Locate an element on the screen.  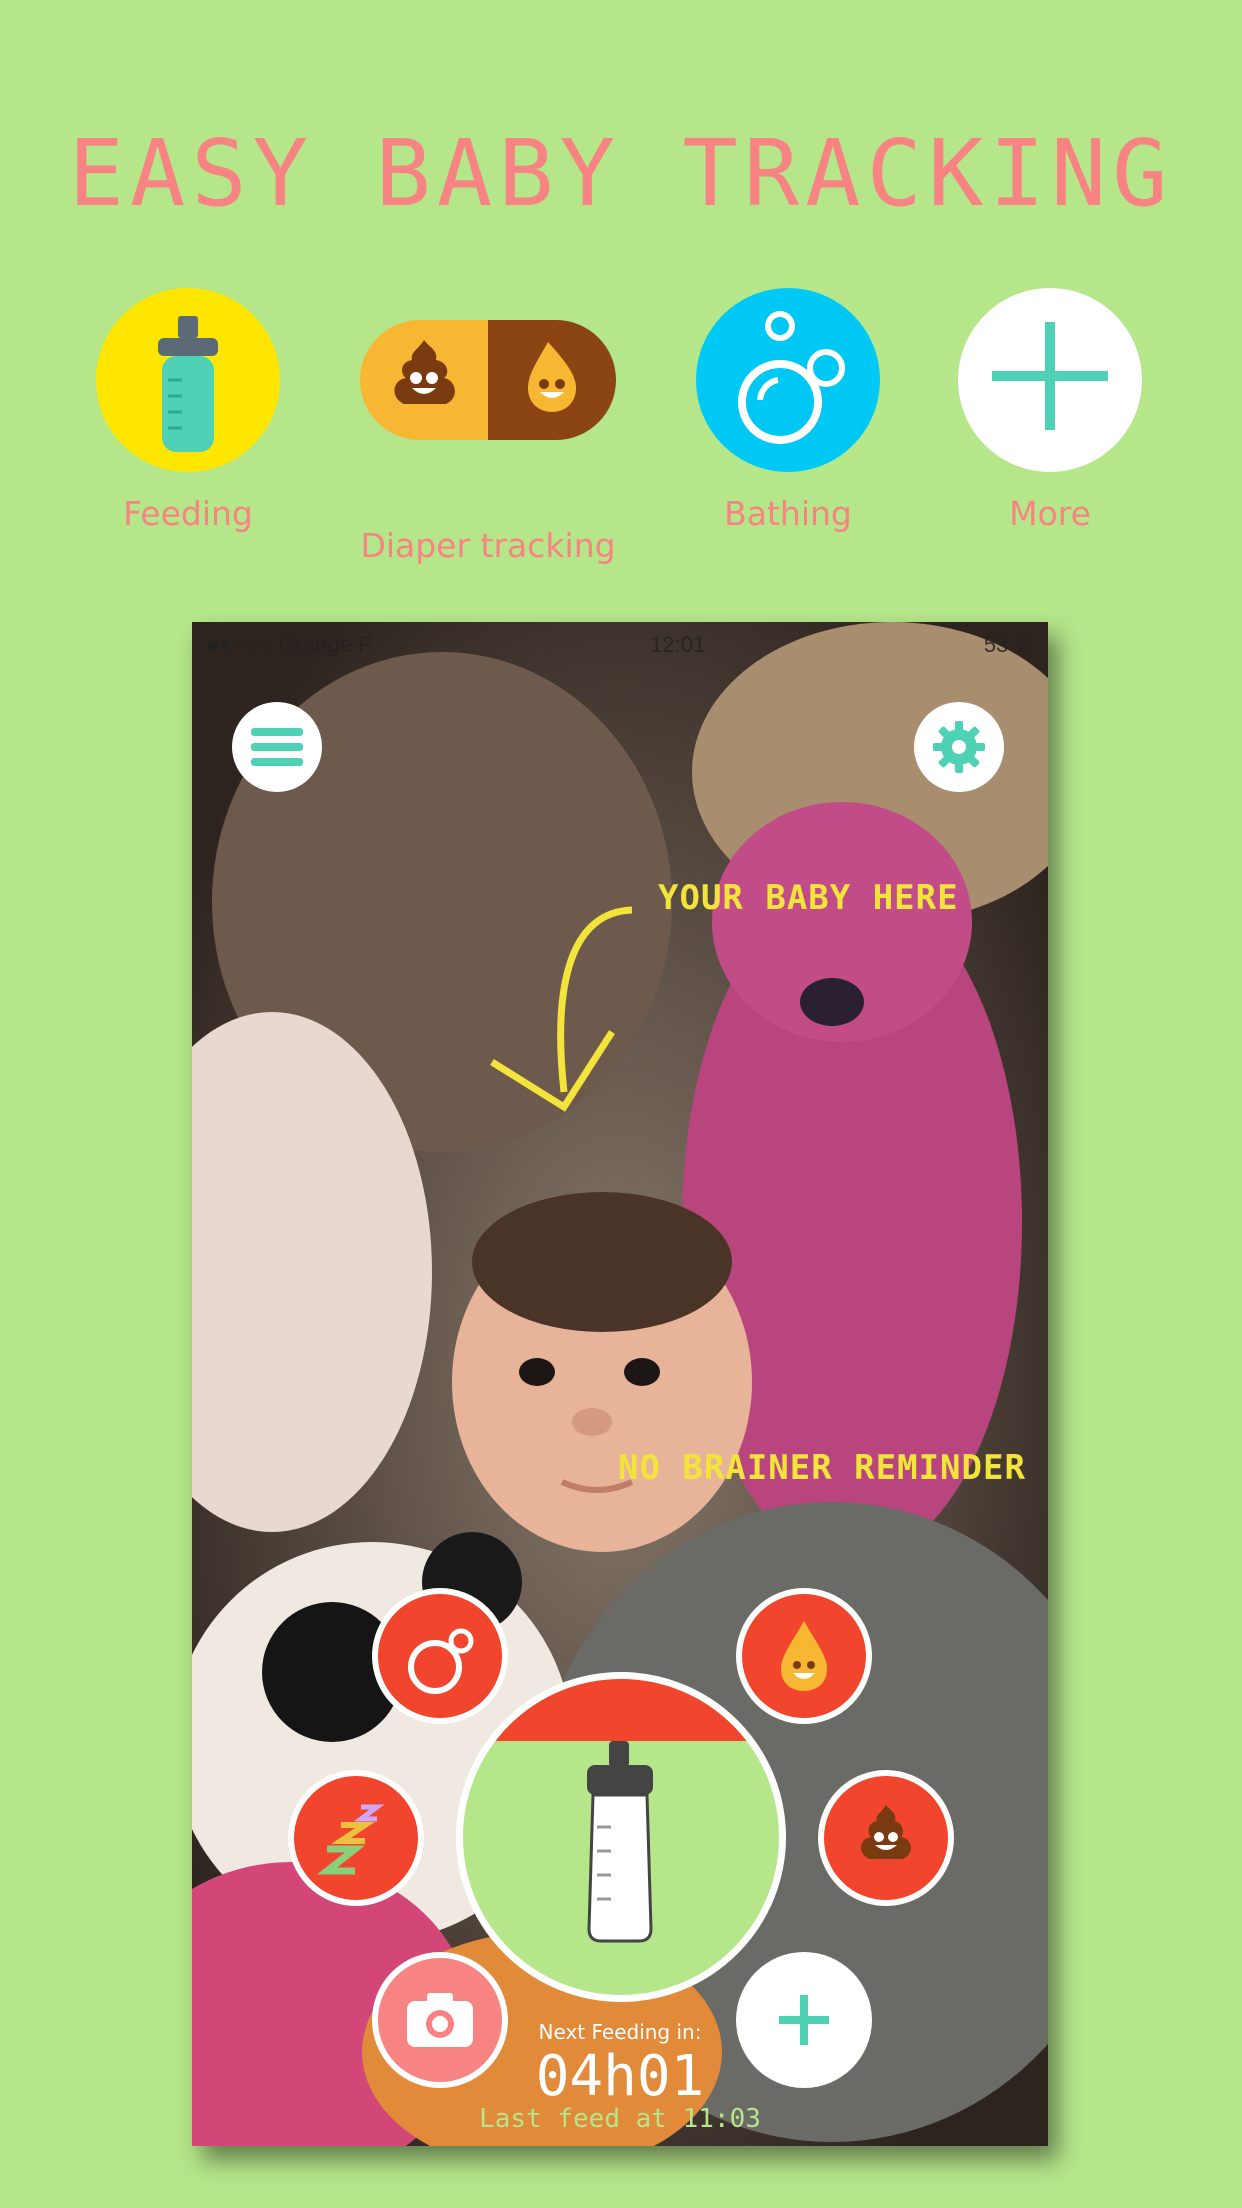
bubbles-icon is located at coordinates (788, 380).